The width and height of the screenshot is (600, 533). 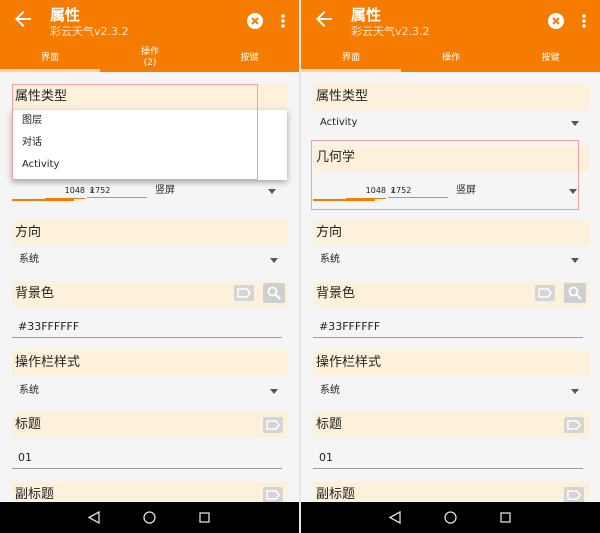 What do you see at coordinates (451, 123) in the screenshot?
I see `type-select: Activity` at bounding box center [451, 123].